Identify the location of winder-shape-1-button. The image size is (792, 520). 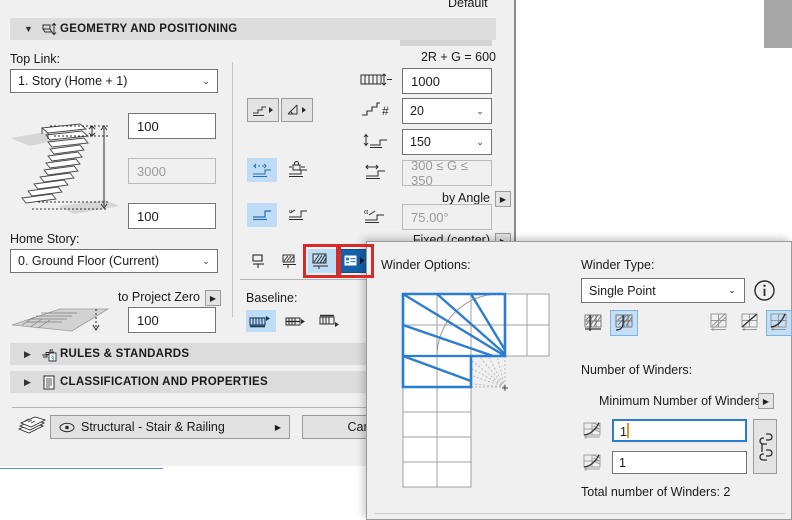
(719, 323).